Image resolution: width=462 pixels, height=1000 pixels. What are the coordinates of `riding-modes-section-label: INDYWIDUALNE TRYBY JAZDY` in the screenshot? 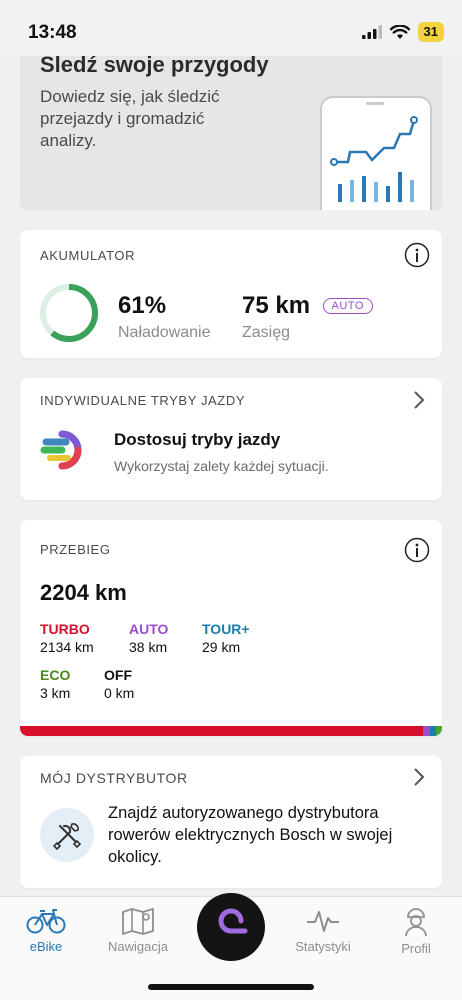 It's located at (143, 400).